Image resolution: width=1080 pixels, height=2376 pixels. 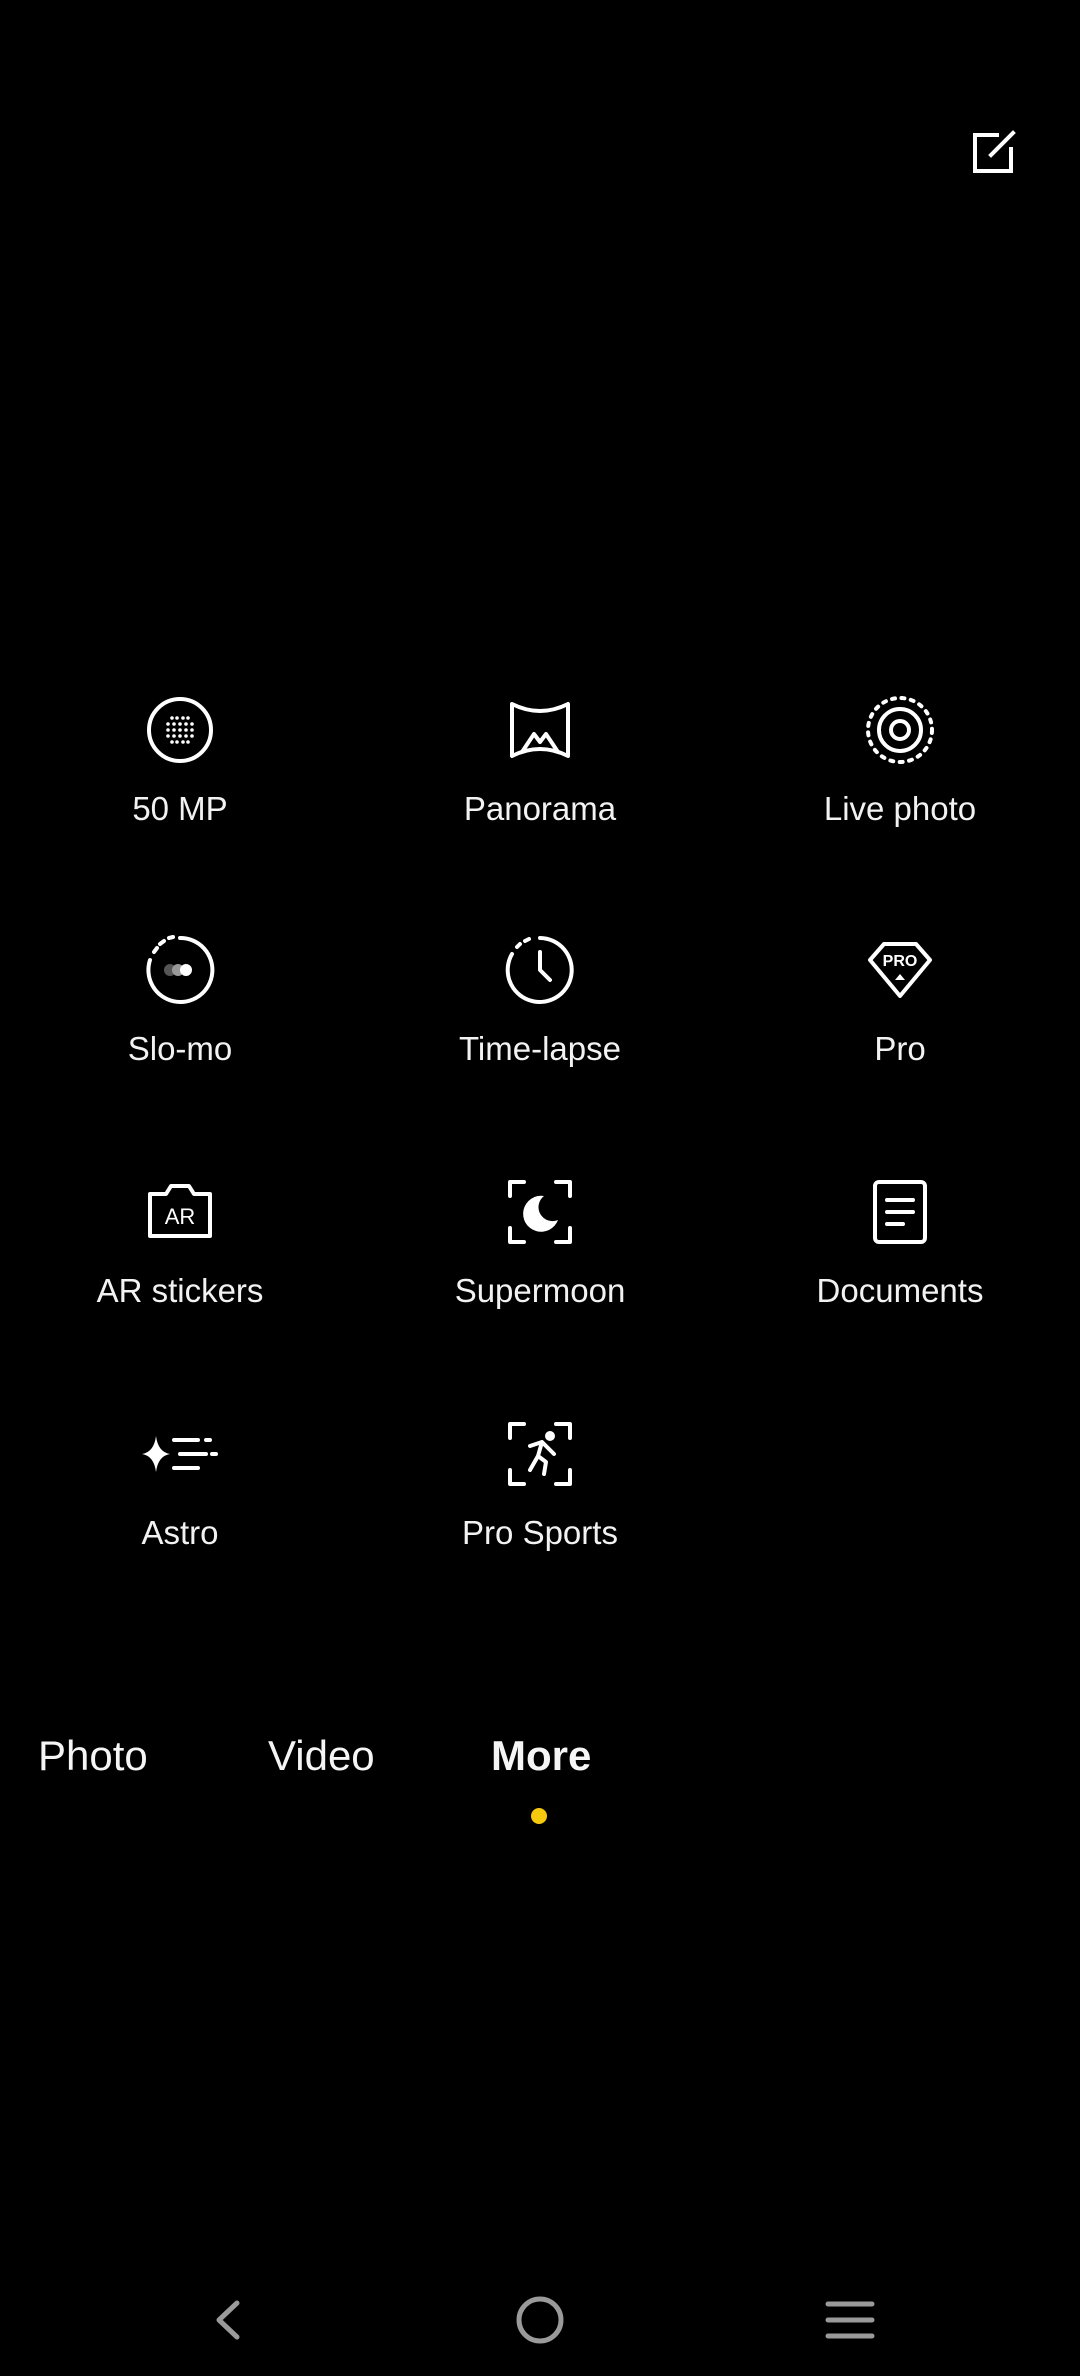 I want to click on documents-icon, so click(x=900, y=1212).